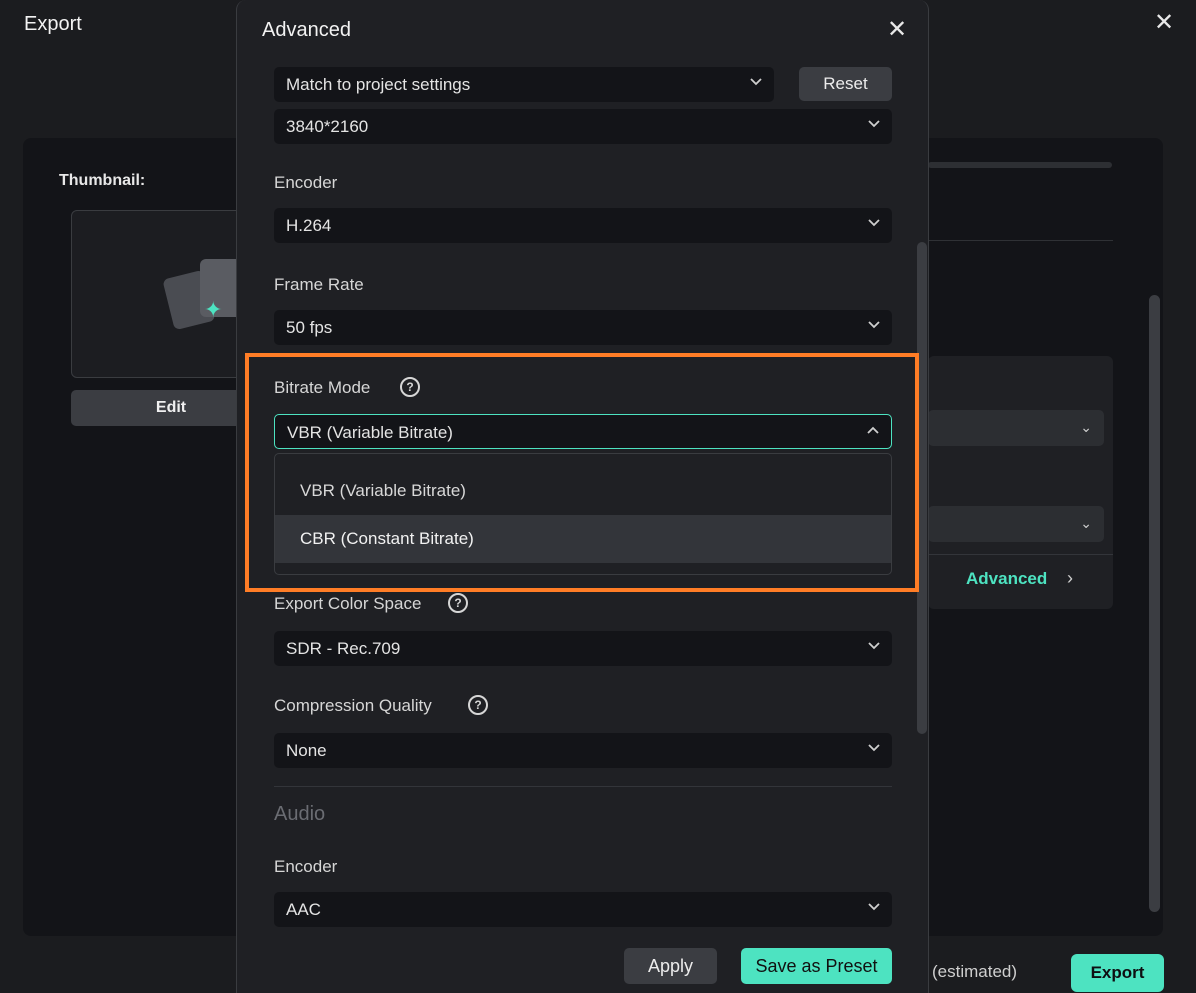 The width and height of the screenshot is (1196, 993). Describe the element at coordinates (583, 225) in the screenshot. I see `encoder-select: H.264` at that location.